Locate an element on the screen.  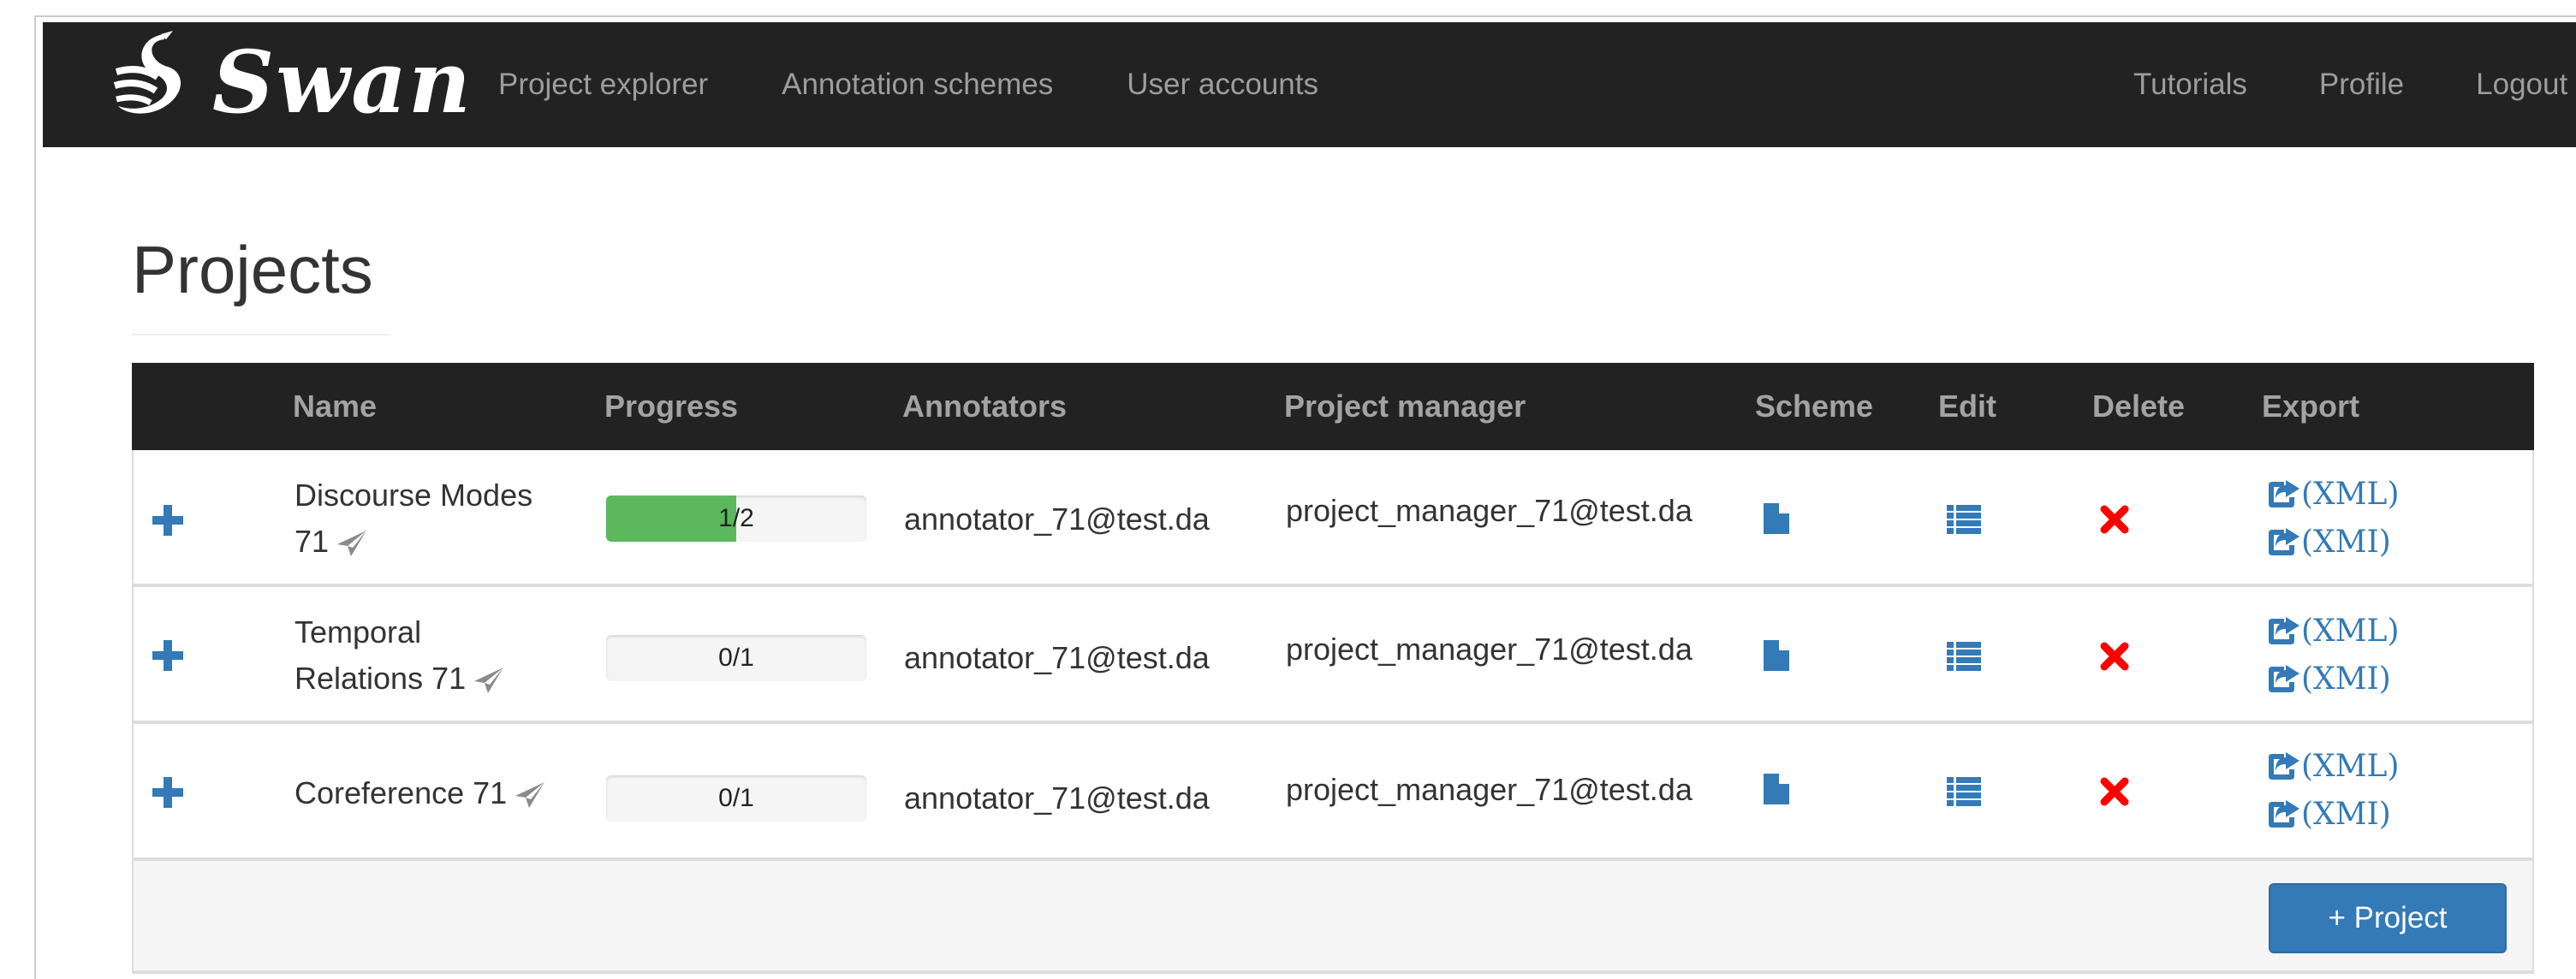
title-divider is located at coordinates (261, 334).